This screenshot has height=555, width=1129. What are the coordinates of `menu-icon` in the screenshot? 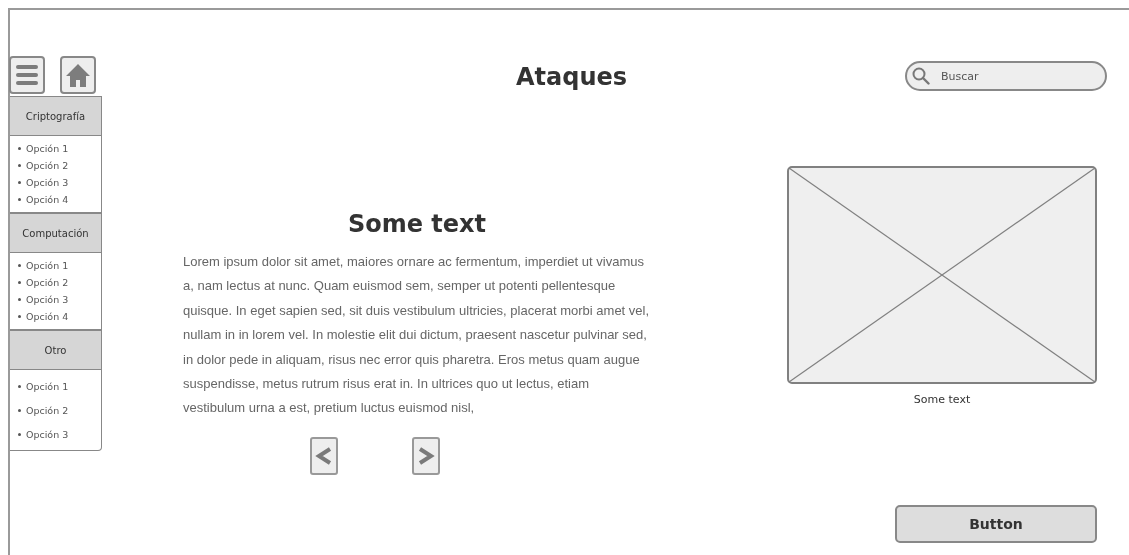 It's located at (27, 75).